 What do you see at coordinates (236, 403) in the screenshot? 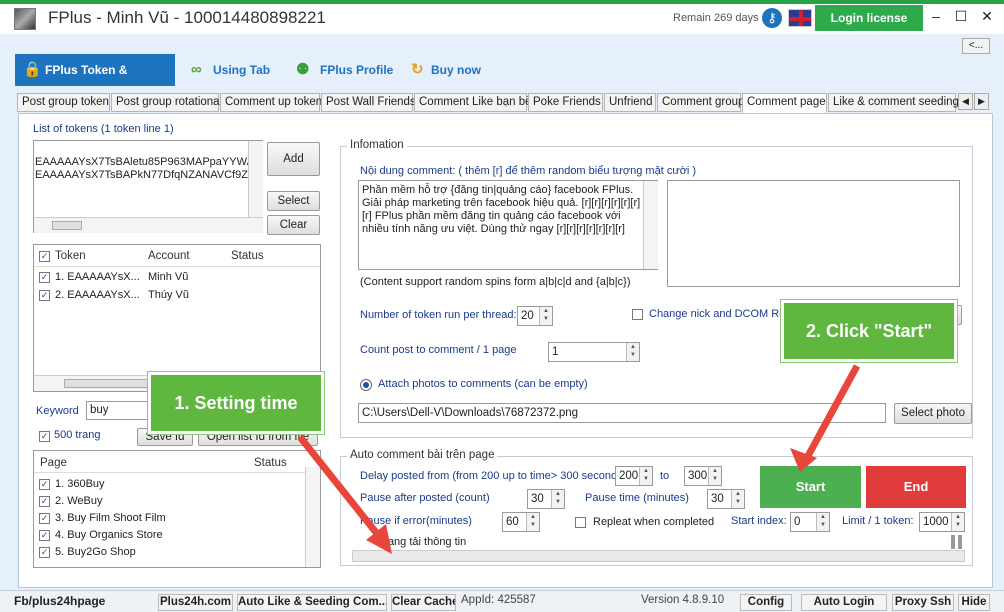
I see `setting-time-callout: 1. Setting time` at bounding box center [236, 403].